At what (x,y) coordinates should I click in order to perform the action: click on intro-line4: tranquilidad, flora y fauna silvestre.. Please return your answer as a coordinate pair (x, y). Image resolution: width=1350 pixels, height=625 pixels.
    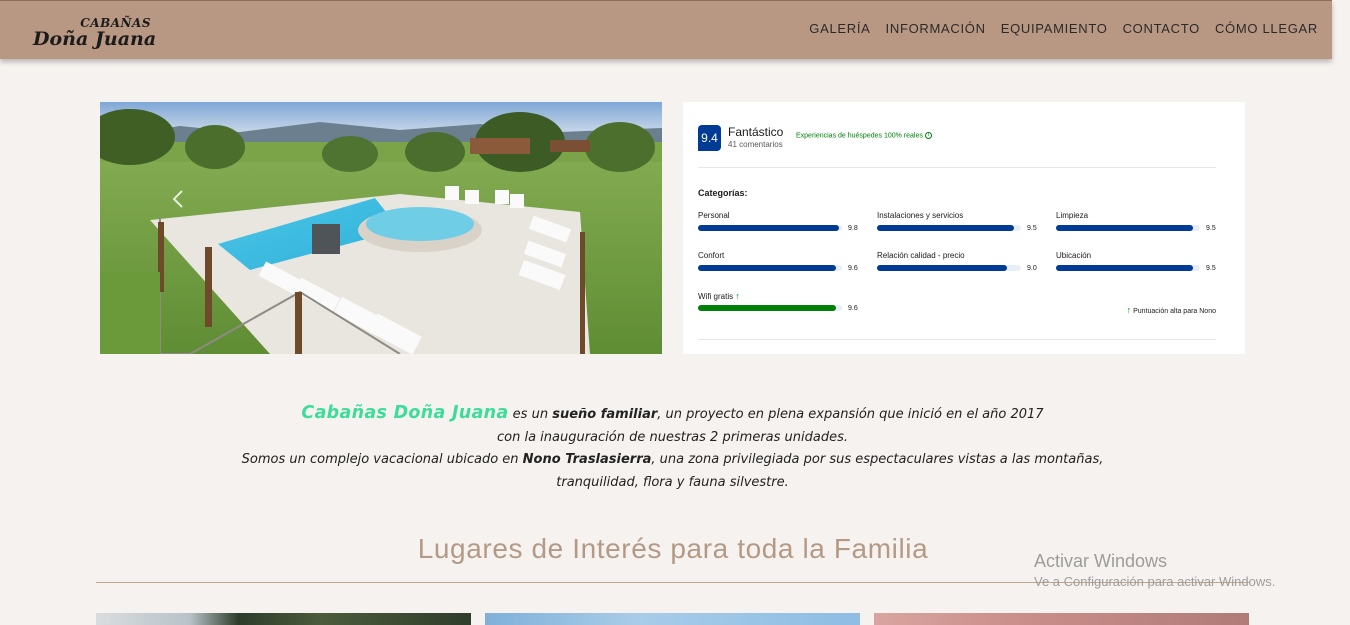
    Looking at the image, I should click on (672, 482).